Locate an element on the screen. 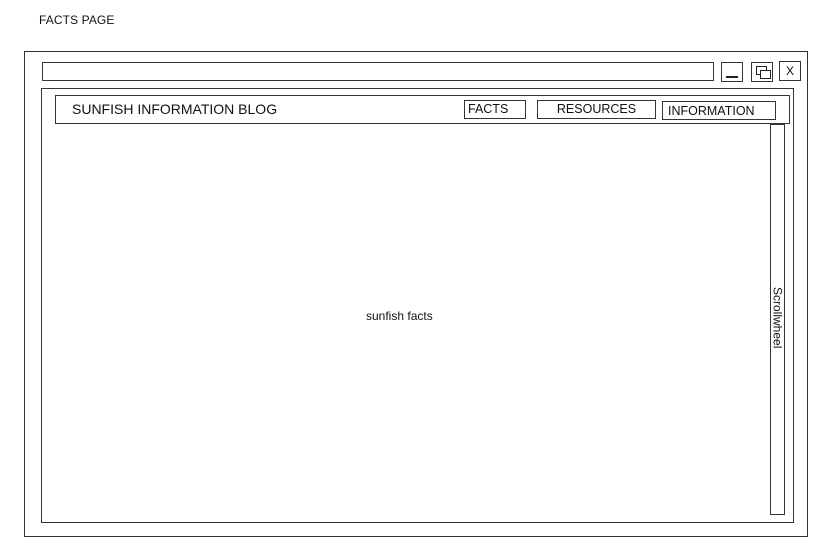  address-bar is located at coordinates (378, 71).